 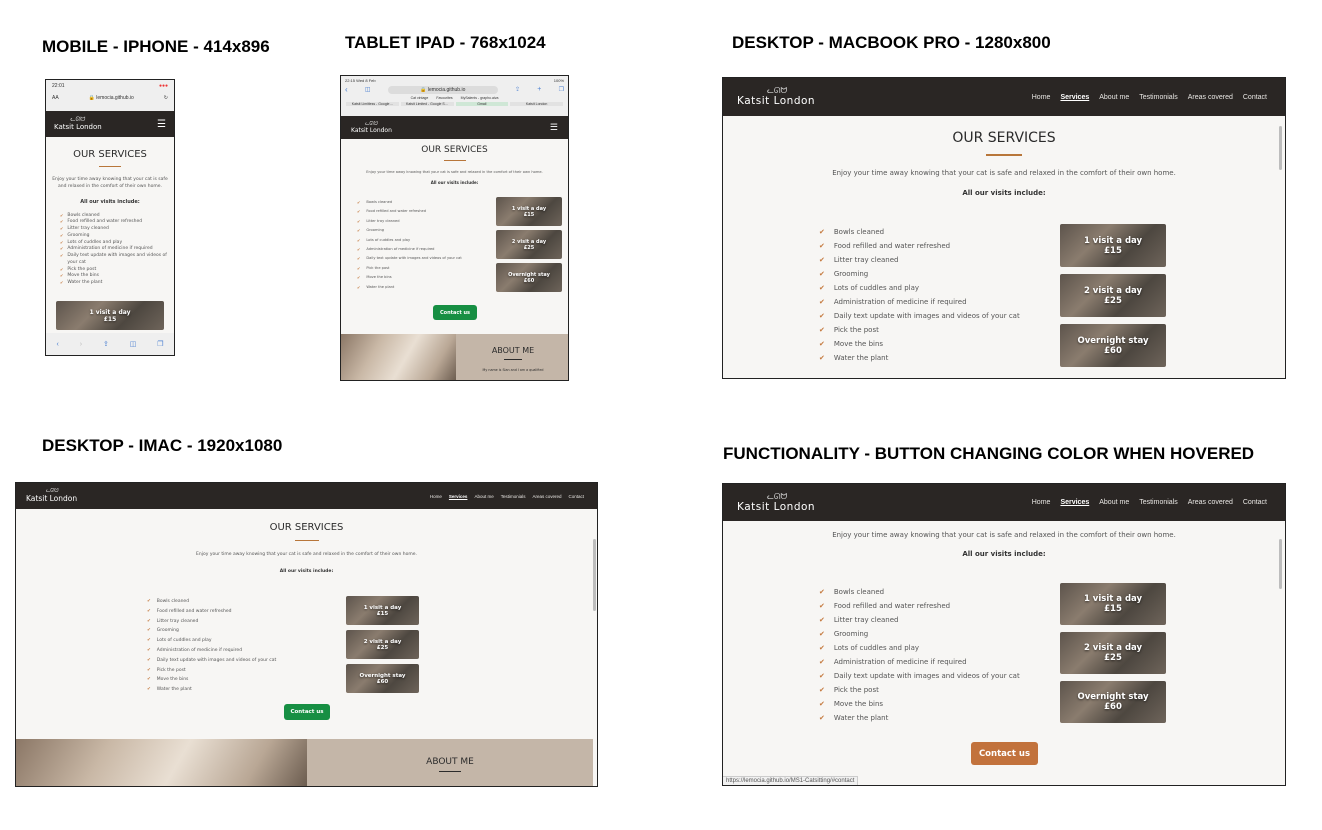 I want to click on hover-brand: ᓚᘏᗢ Katsit London, so click(x=776, y=502).